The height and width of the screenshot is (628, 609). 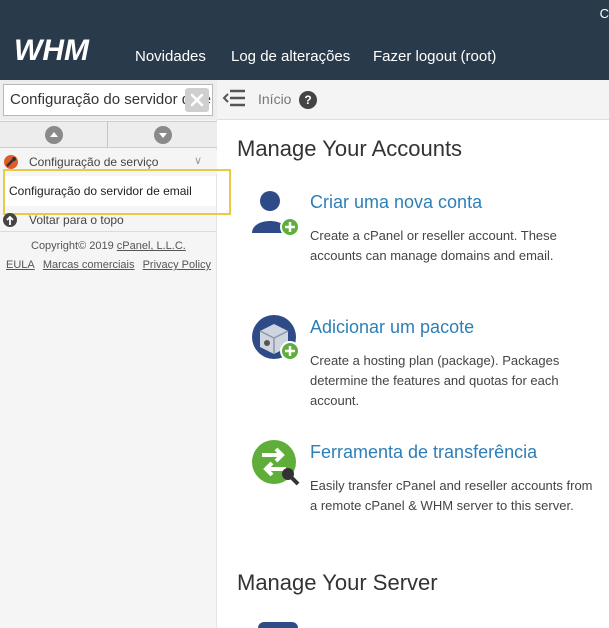 I want to click on chevron-up-icon, so click(x=54, y=134).